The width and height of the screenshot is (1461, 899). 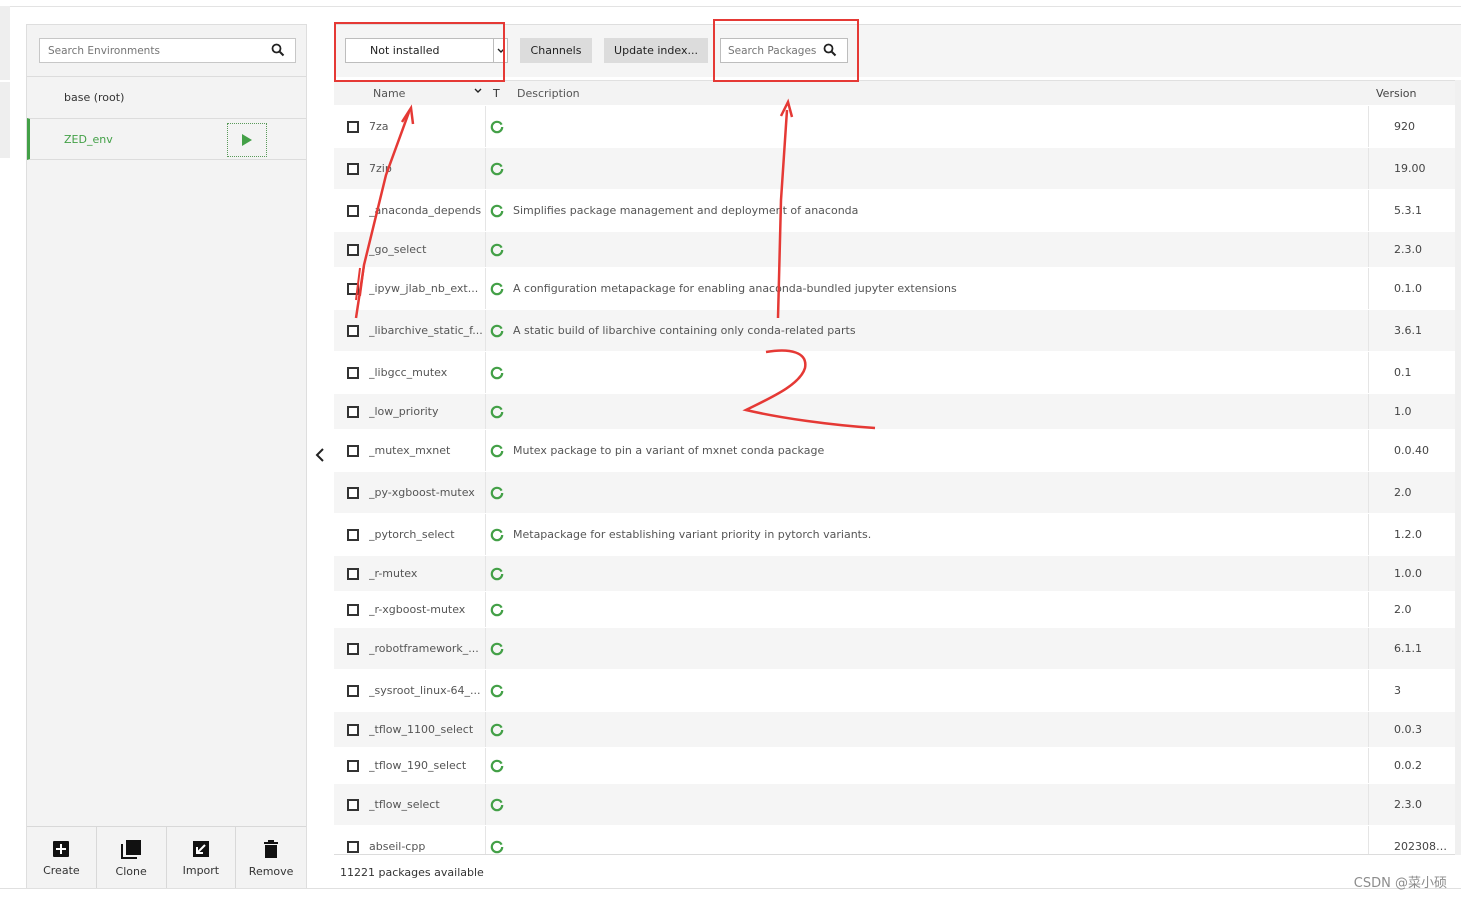 I want to click on package-version: 1.2.0, so click(x=1408, y=534).